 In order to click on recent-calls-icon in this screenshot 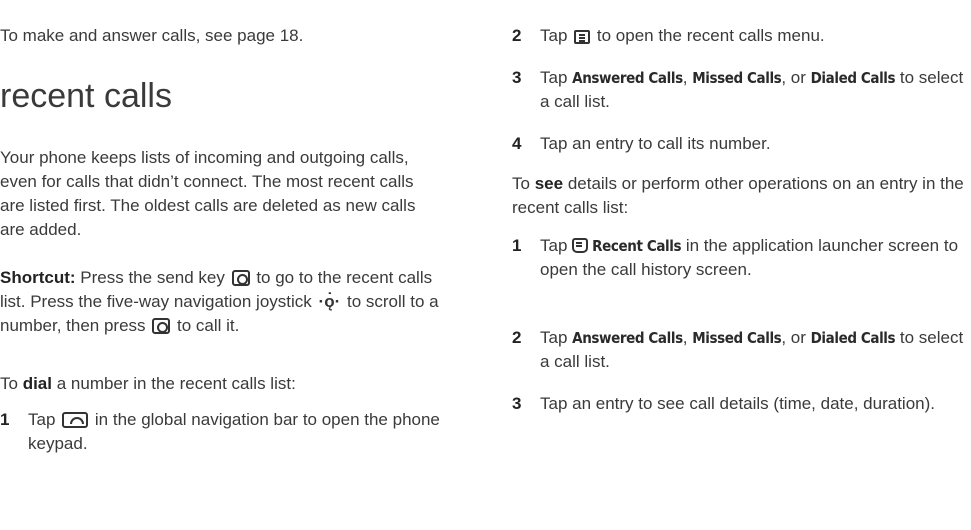, I will do `click(580, 245)`.